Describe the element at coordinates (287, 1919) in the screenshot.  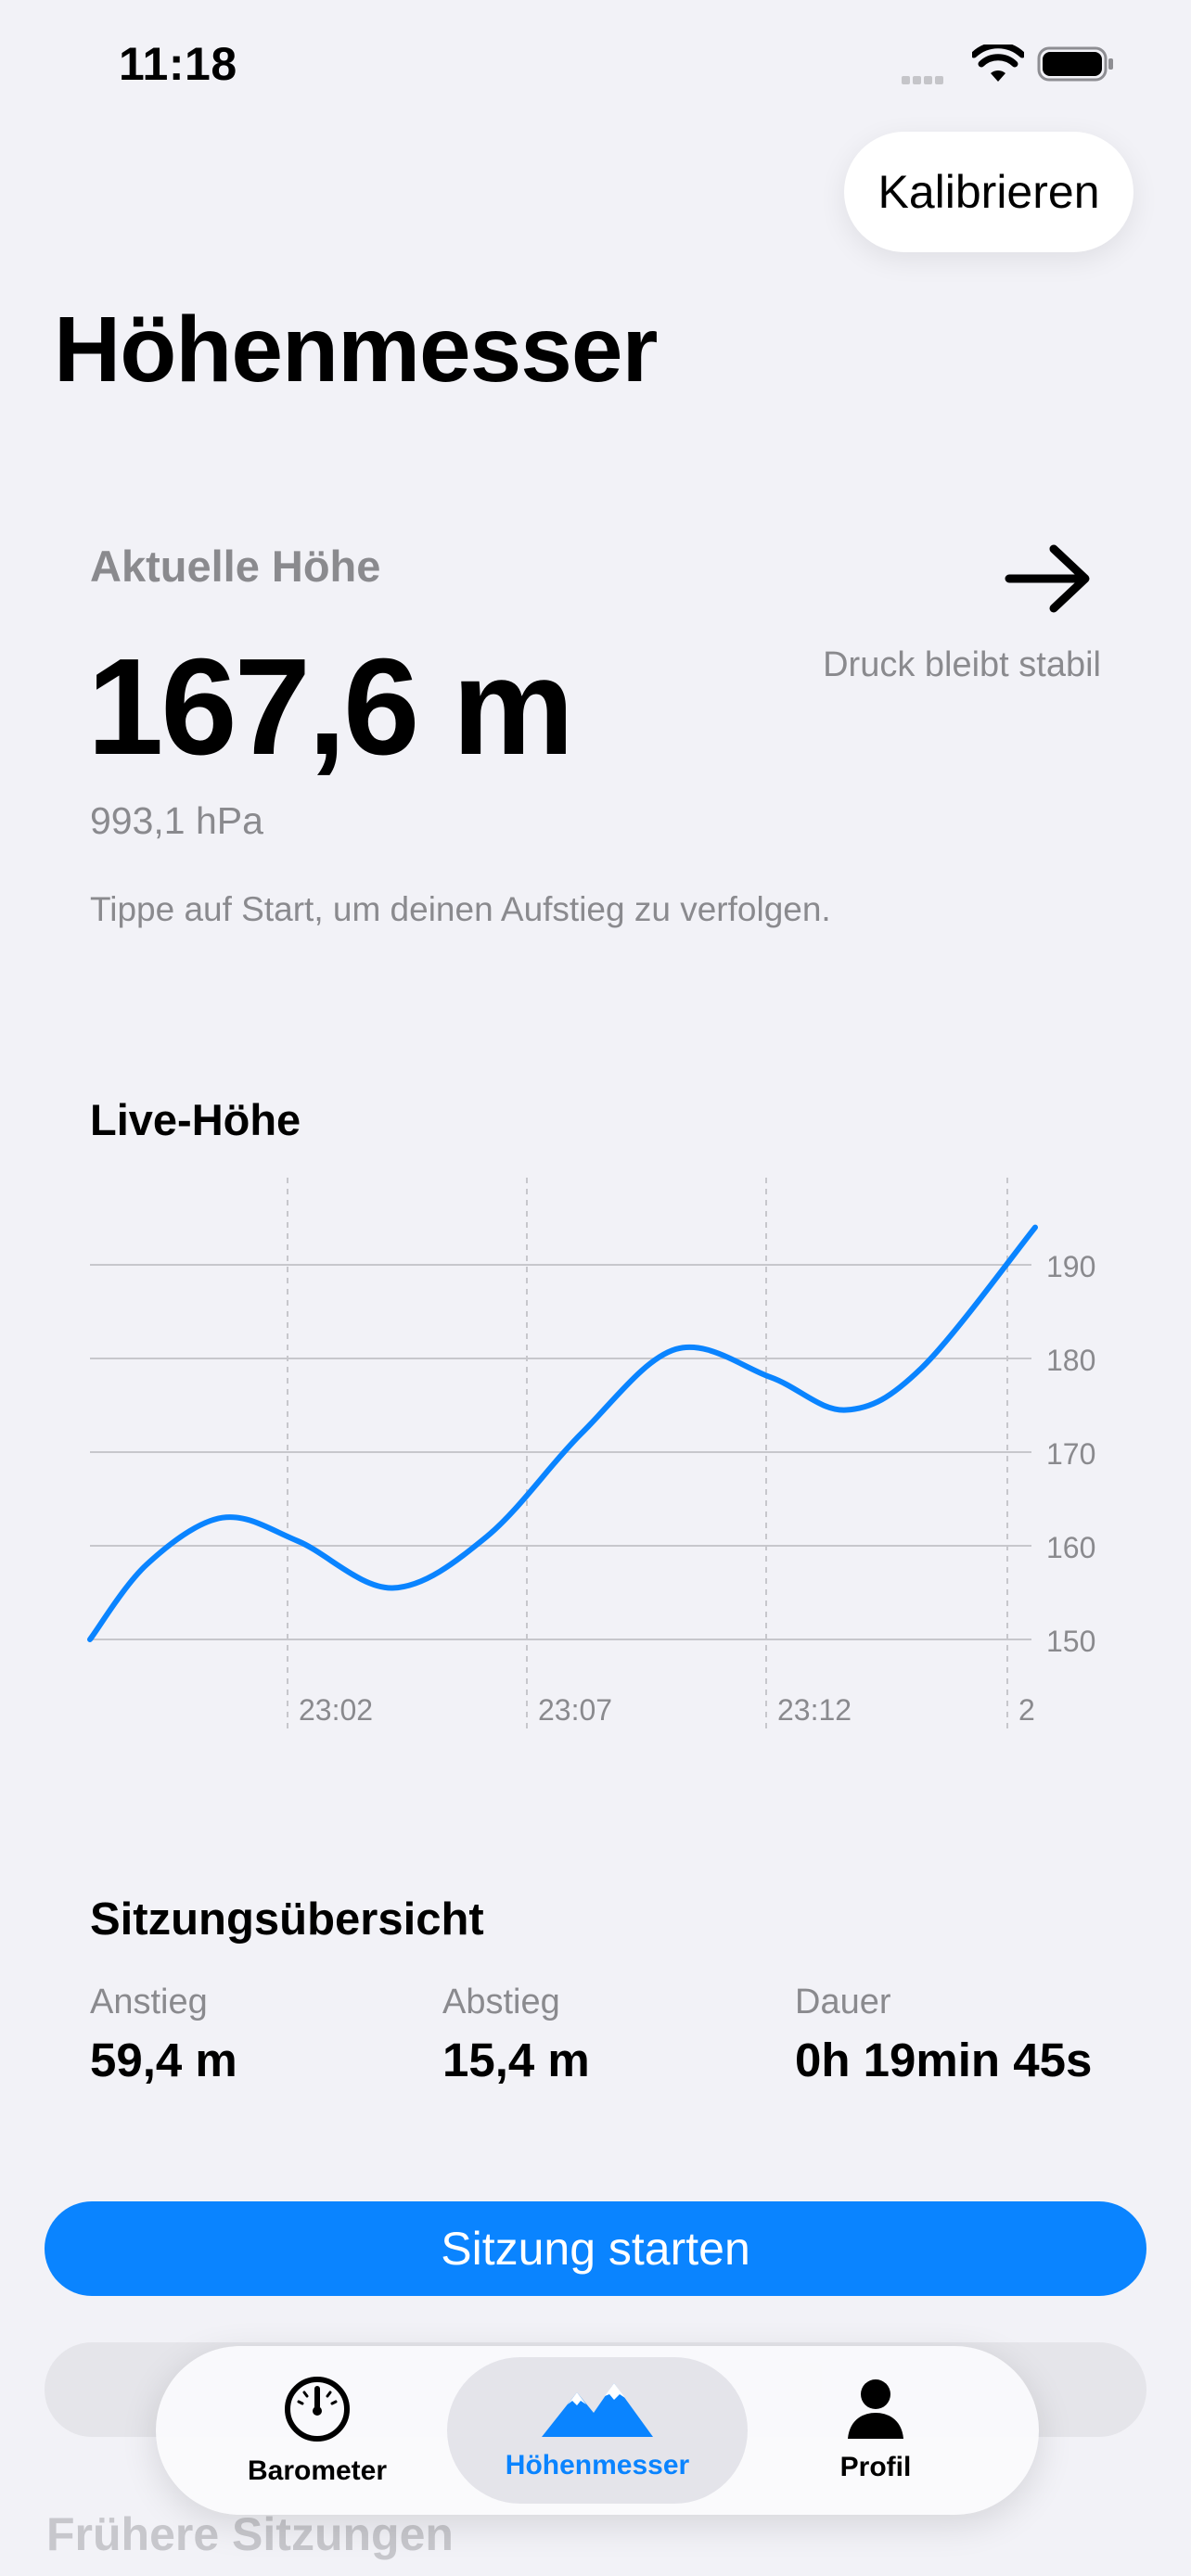
I see `session-summary-title: Sitzungsübersicht` at that location.